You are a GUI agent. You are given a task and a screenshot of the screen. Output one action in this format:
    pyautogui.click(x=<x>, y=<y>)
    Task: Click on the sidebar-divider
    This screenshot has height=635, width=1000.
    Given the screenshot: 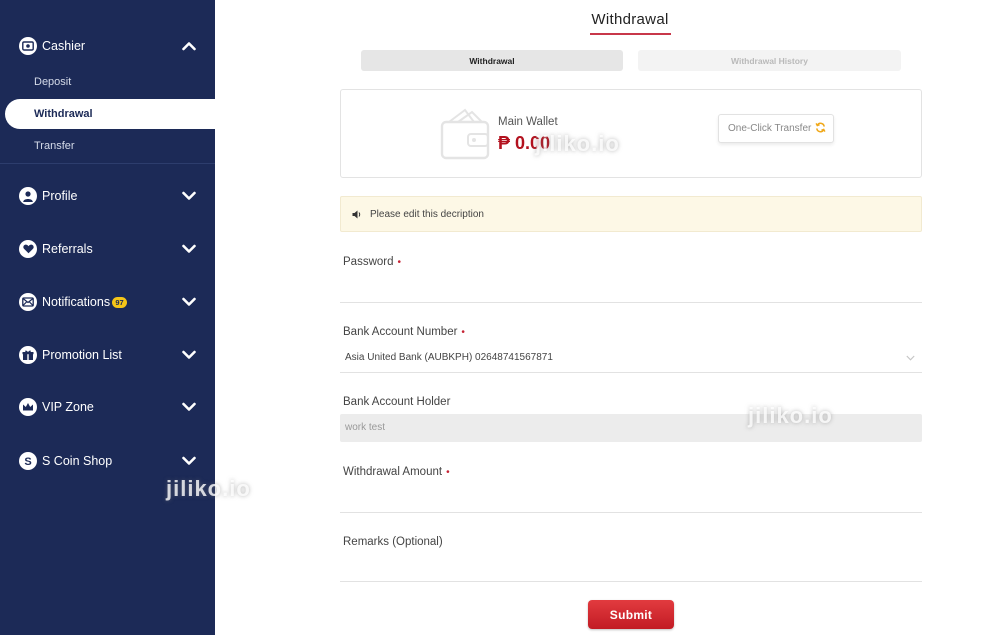 What is the action you would take?
    pyautogui.click(x=107, y=163)
    